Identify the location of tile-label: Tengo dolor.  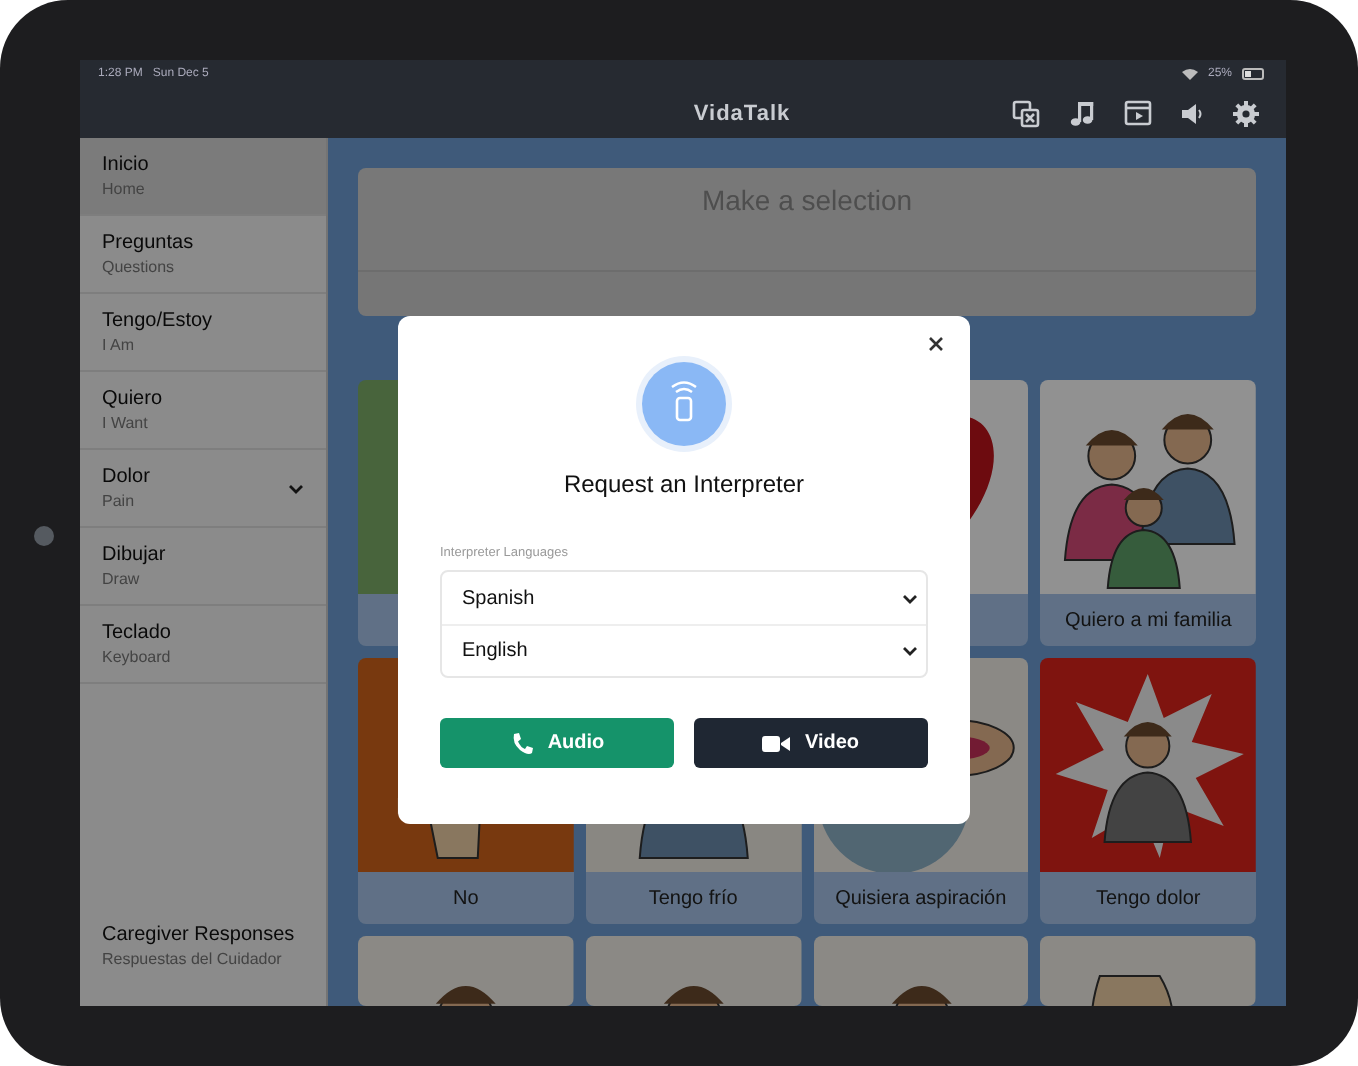
(1148, 898).